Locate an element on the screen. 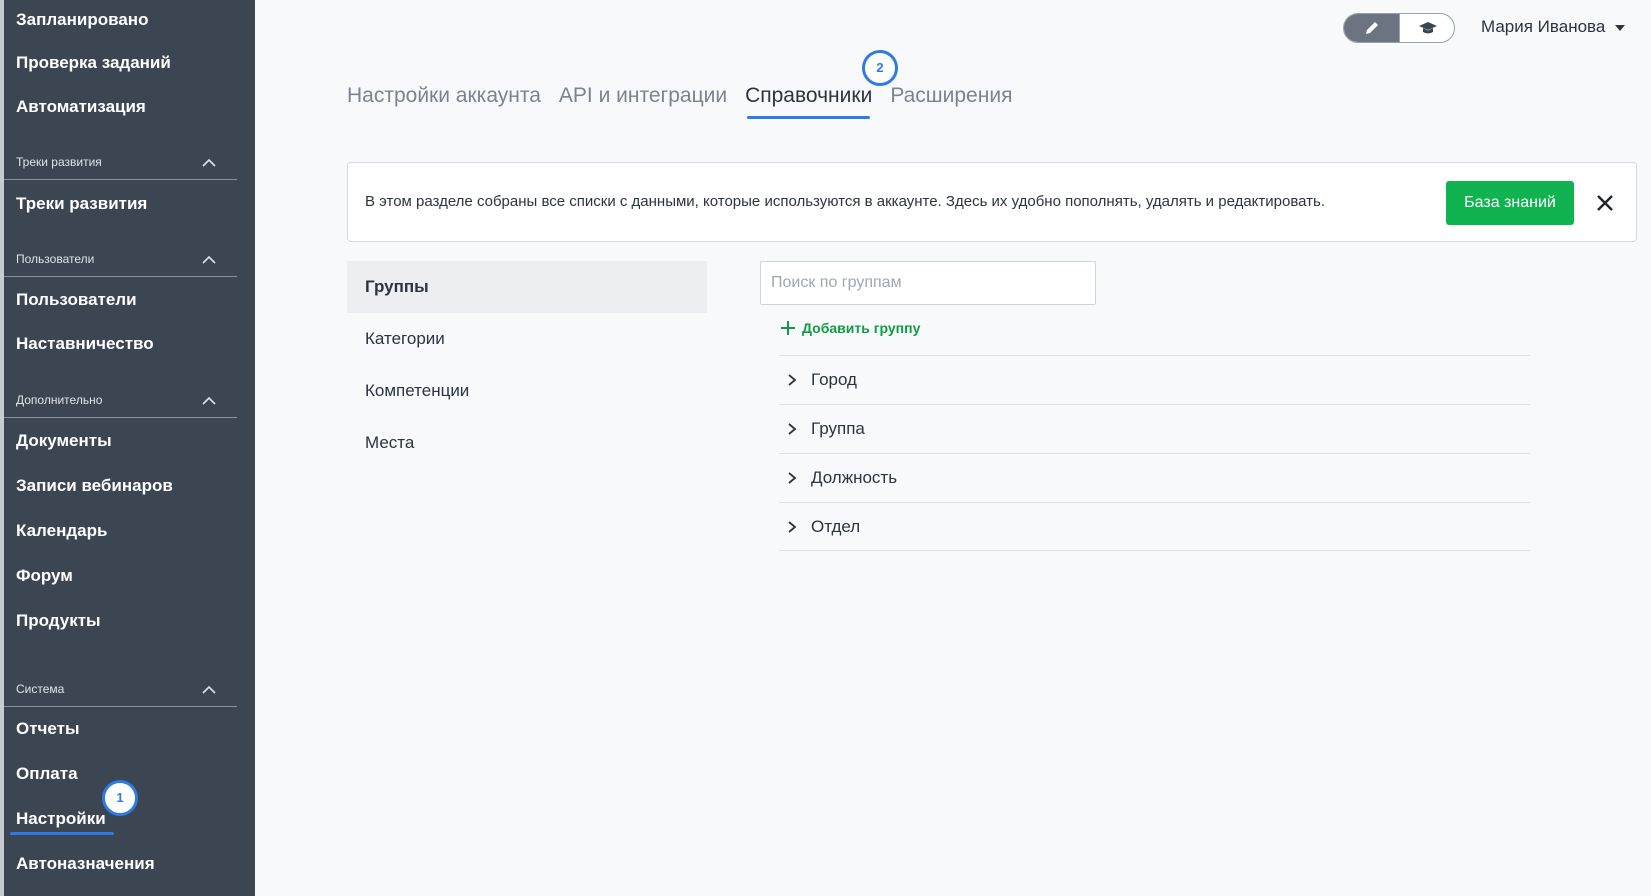 The height and width of the screenshot is (896, 1651). section-header-users: Пользователи is located at coordinates (118, 261).